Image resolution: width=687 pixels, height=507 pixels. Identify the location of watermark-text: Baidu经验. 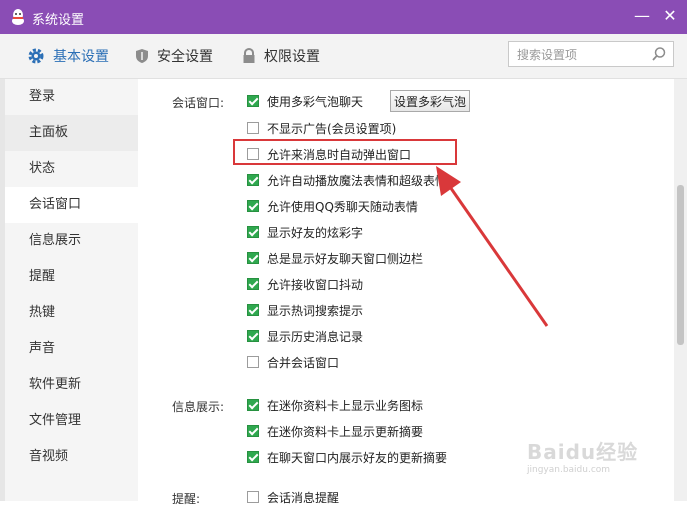
(583, 452).